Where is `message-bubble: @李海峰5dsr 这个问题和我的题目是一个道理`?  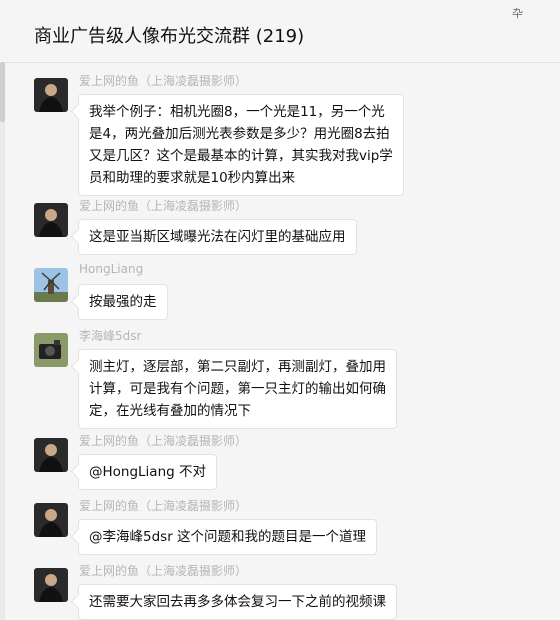 message-bubble: @李海峰5dsr 这个问题和我的题目是一个道理 is located at coordinates (228, 537).